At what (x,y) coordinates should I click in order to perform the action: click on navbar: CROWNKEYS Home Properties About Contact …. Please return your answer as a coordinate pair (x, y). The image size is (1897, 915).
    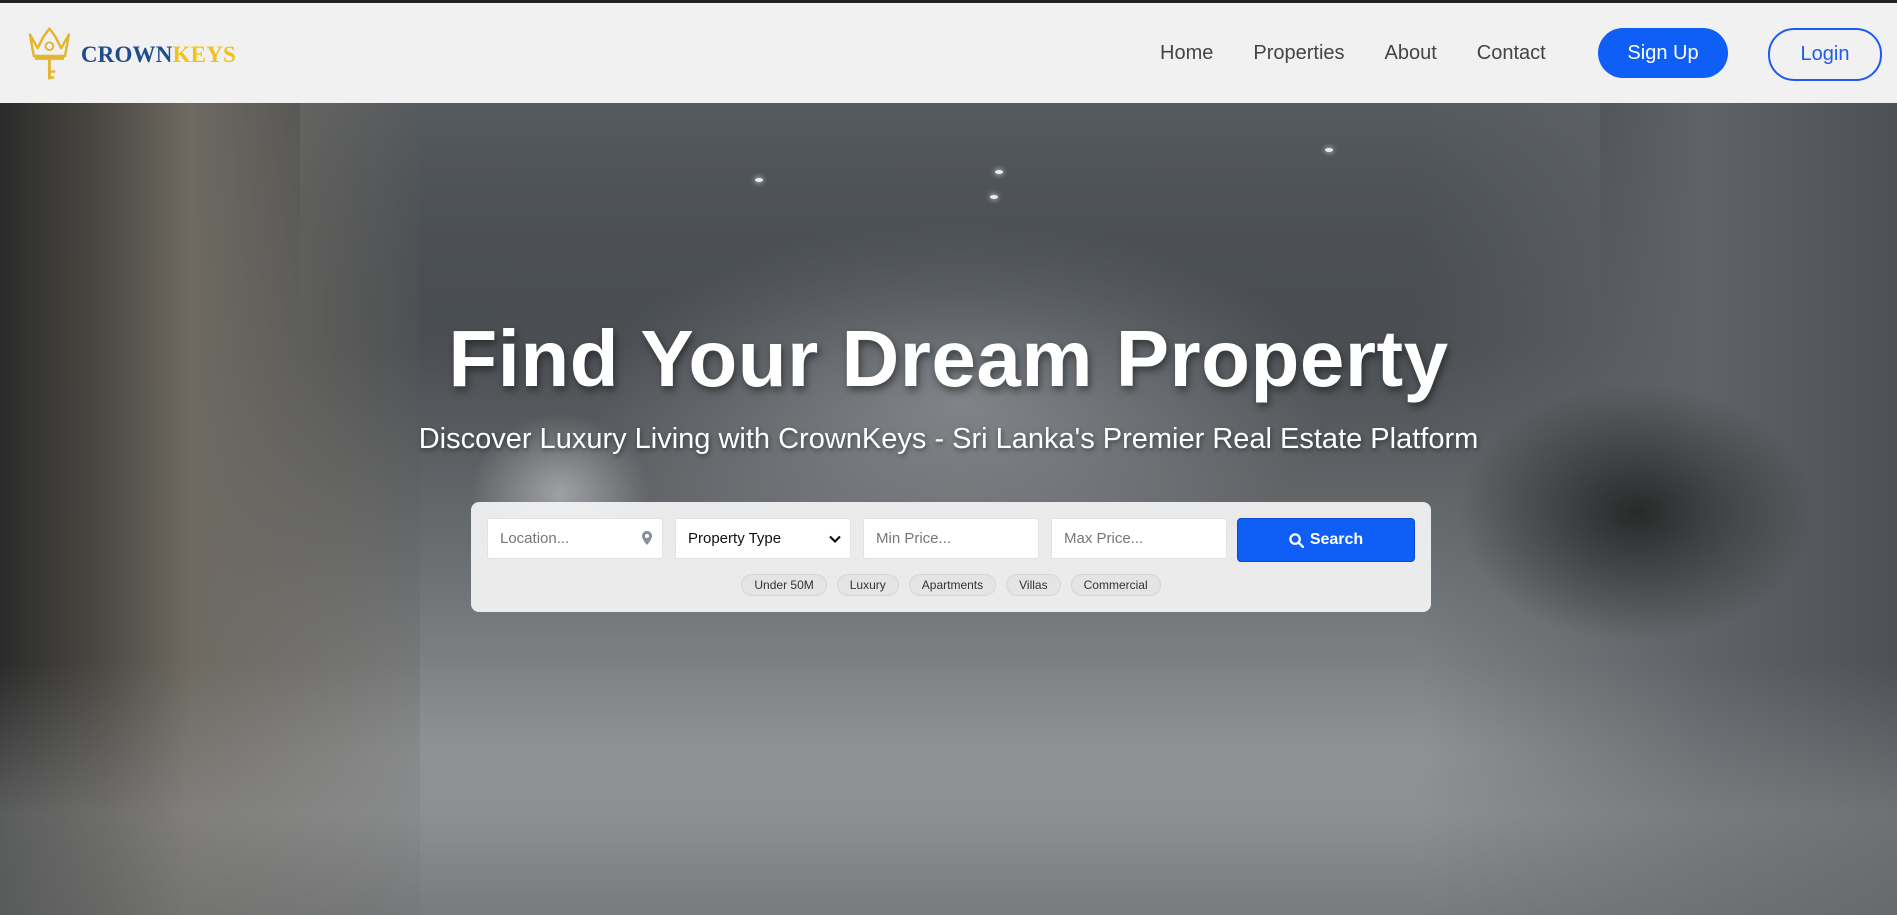
    Looking at the image, I should click on (948, 53).